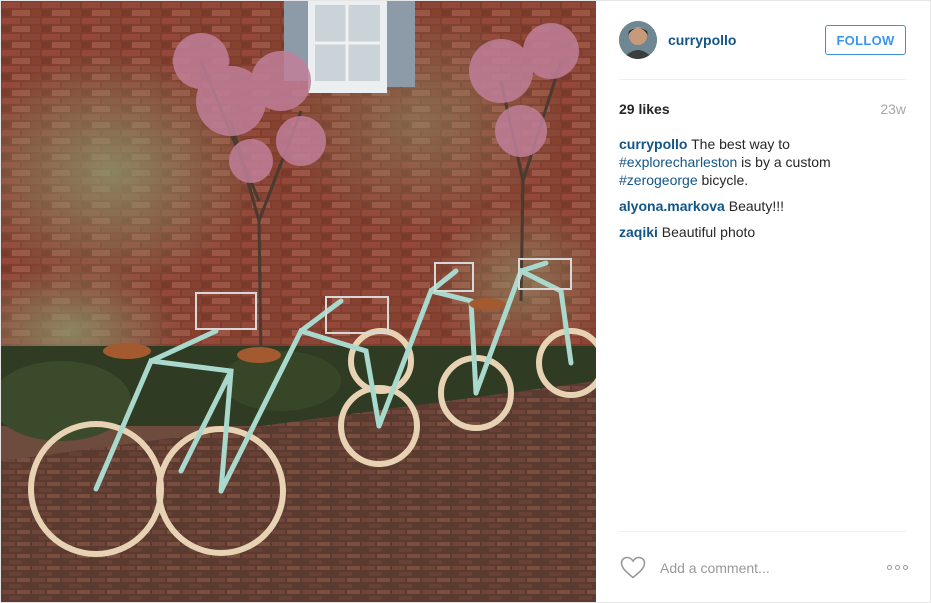 This screenshot has width=931, height=603. What do you see at coordinates (754, 206) in the screenshot?
I see `comment-text: Beauty!!!` at bounding box center [754, 206].